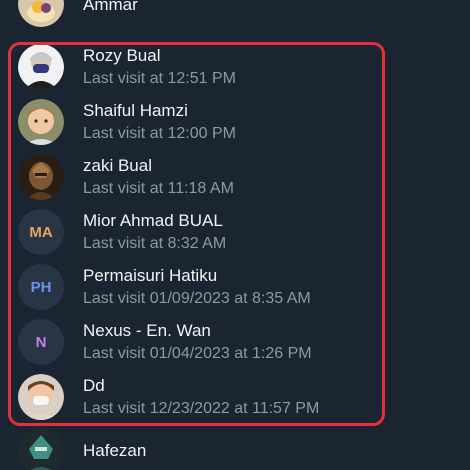  I want to click on contact-name: Ammar, so click(110, 7).